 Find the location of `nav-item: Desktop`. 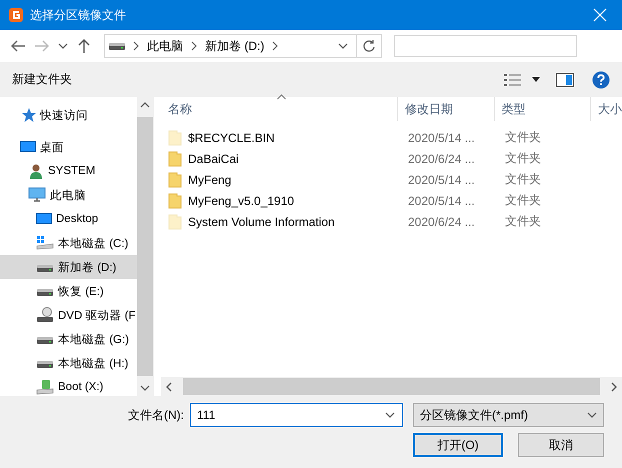

nav-item: Desktop is located at coordinates (68, 219).